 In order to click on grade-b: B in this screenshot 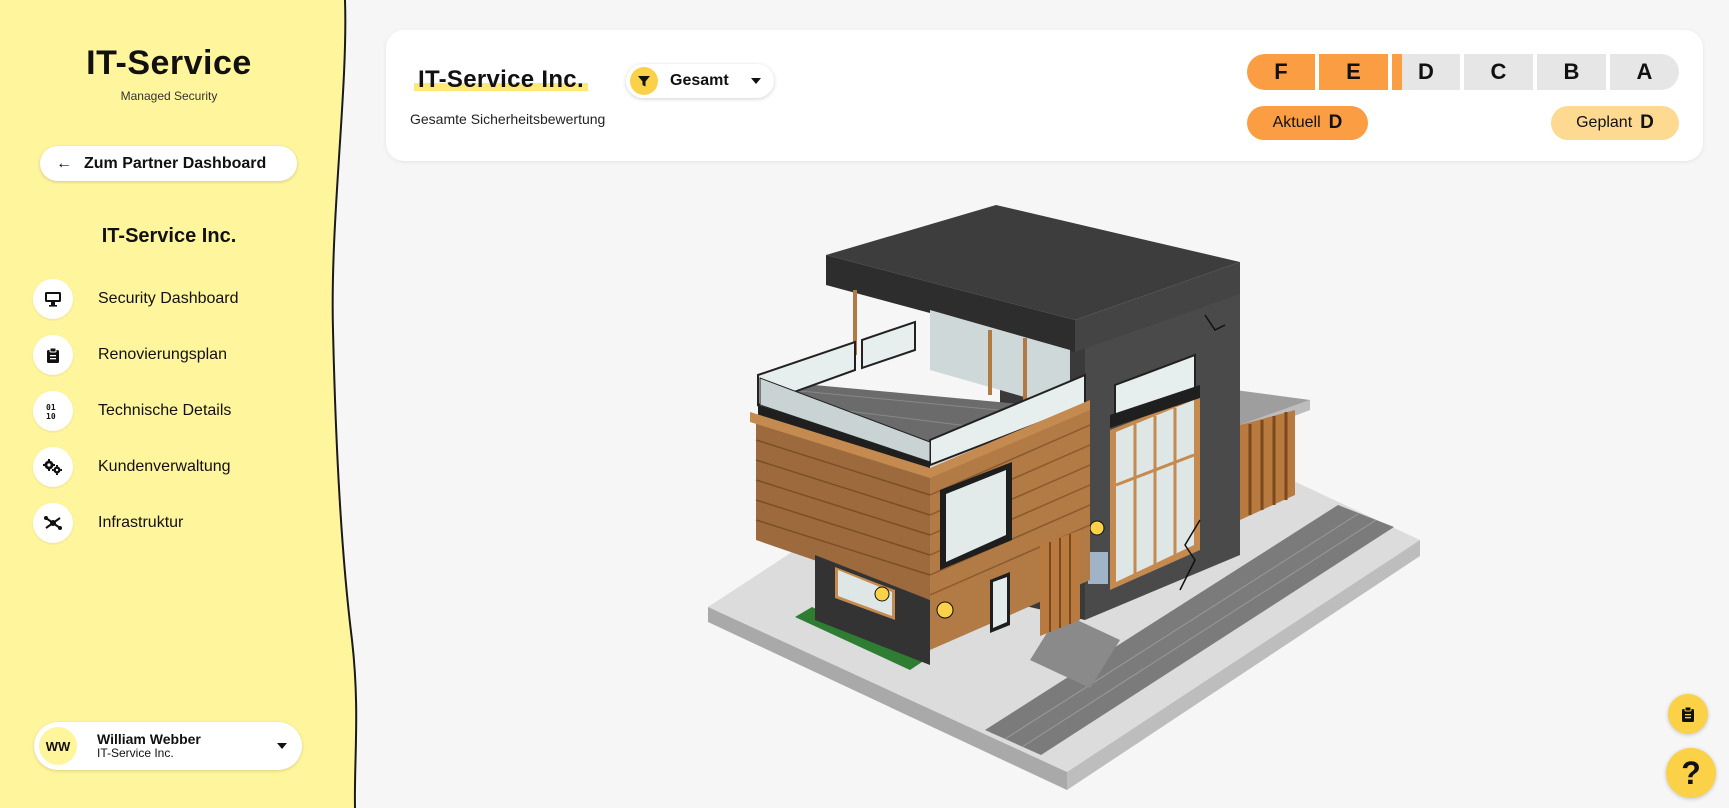, I will do `click(1571, 72)`.